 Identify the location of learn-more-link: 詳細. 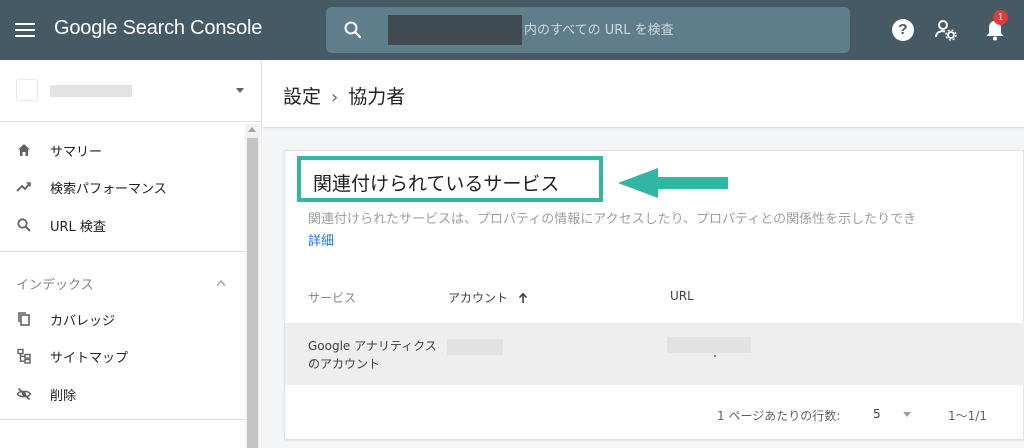
(321, 239).